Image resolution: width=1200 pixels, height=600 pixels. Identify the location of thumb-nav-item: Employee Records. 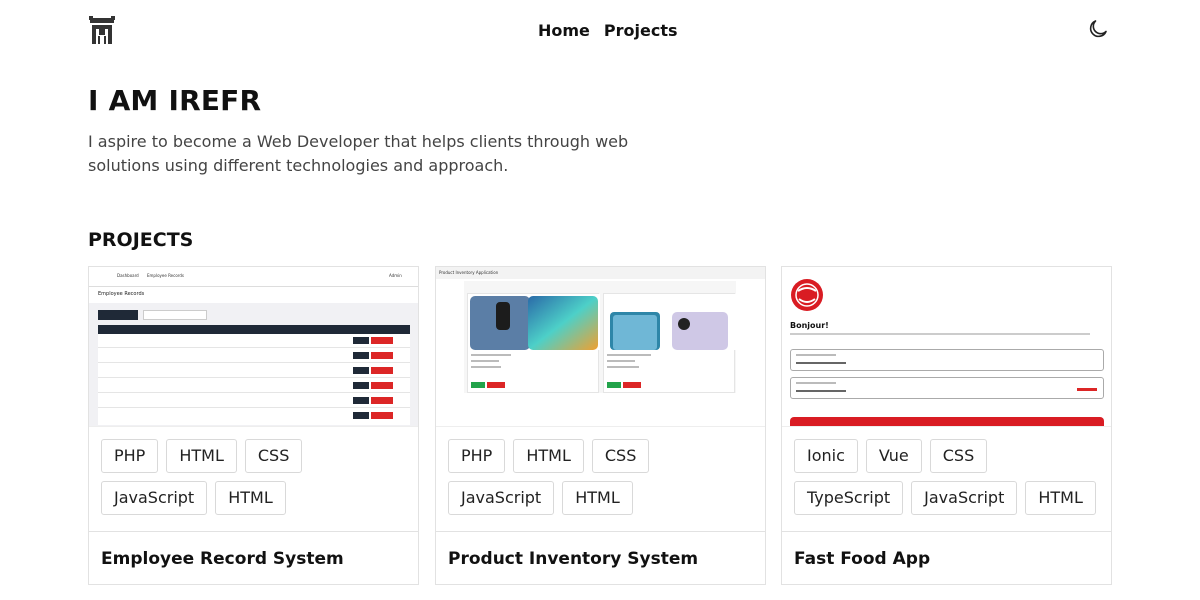
(165, 275).